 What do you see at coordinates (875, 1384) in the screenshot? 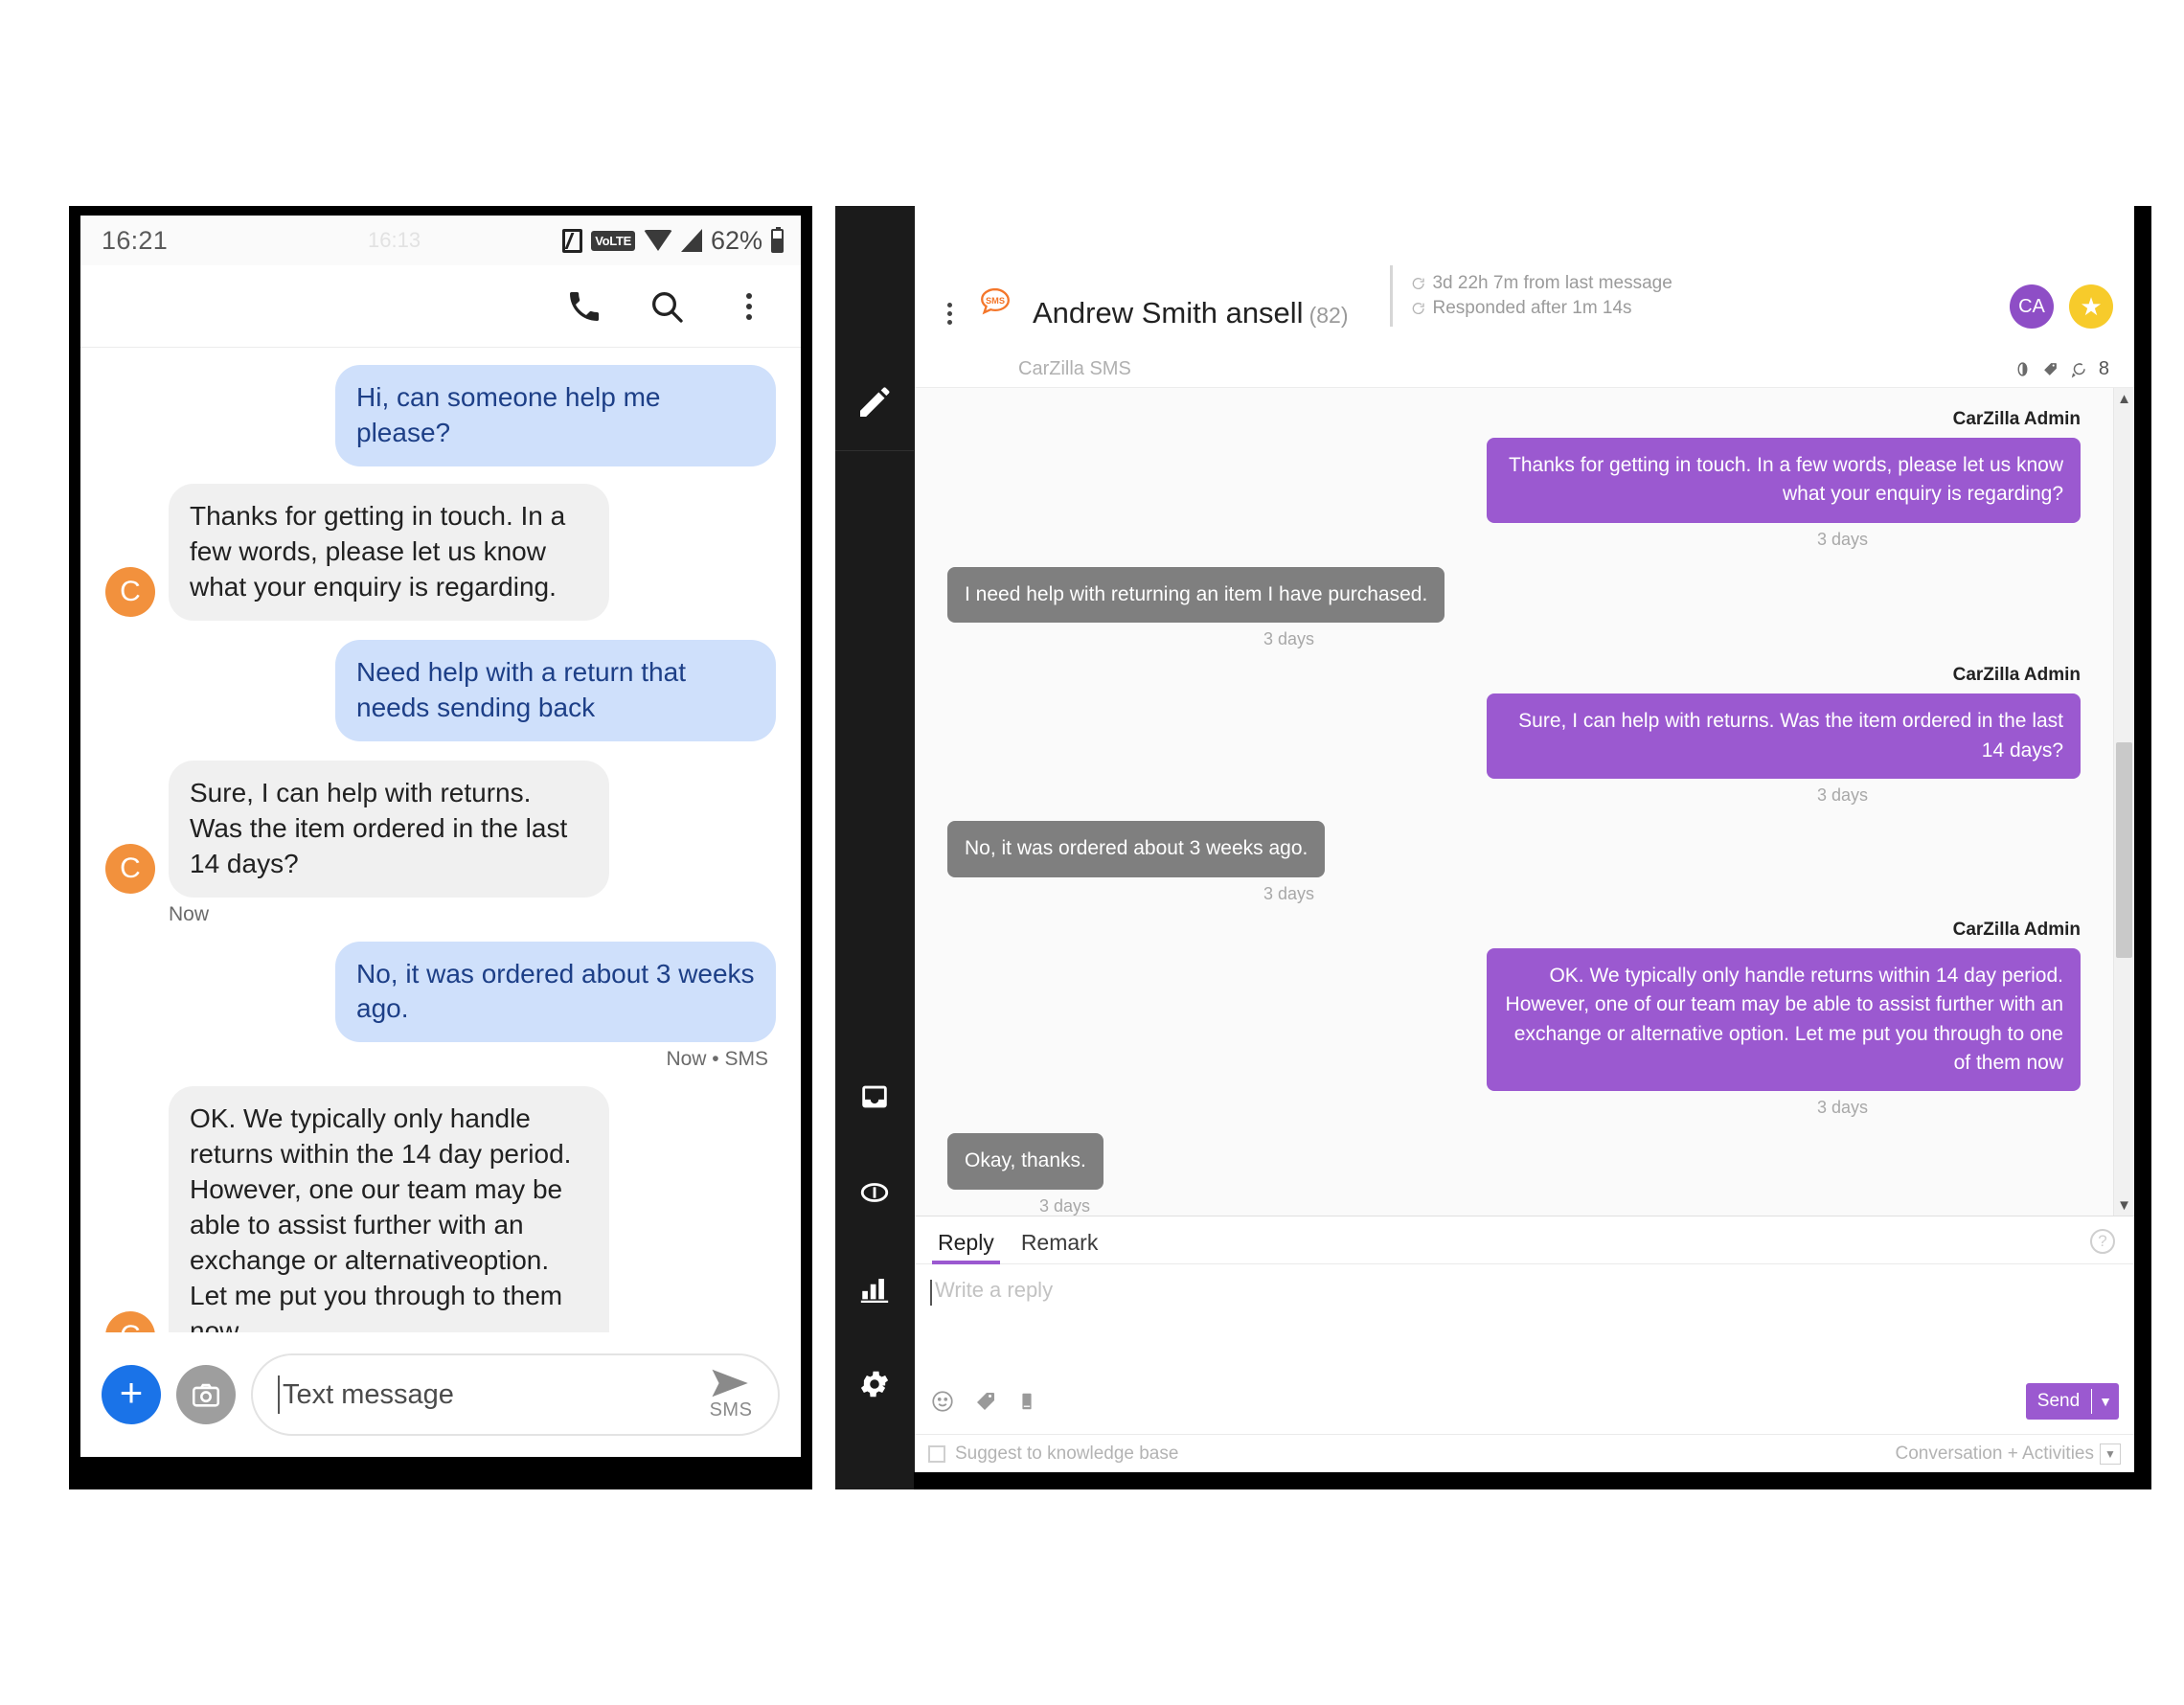
I see `sidebar-item-settings` at bounding box center [875, 1384].